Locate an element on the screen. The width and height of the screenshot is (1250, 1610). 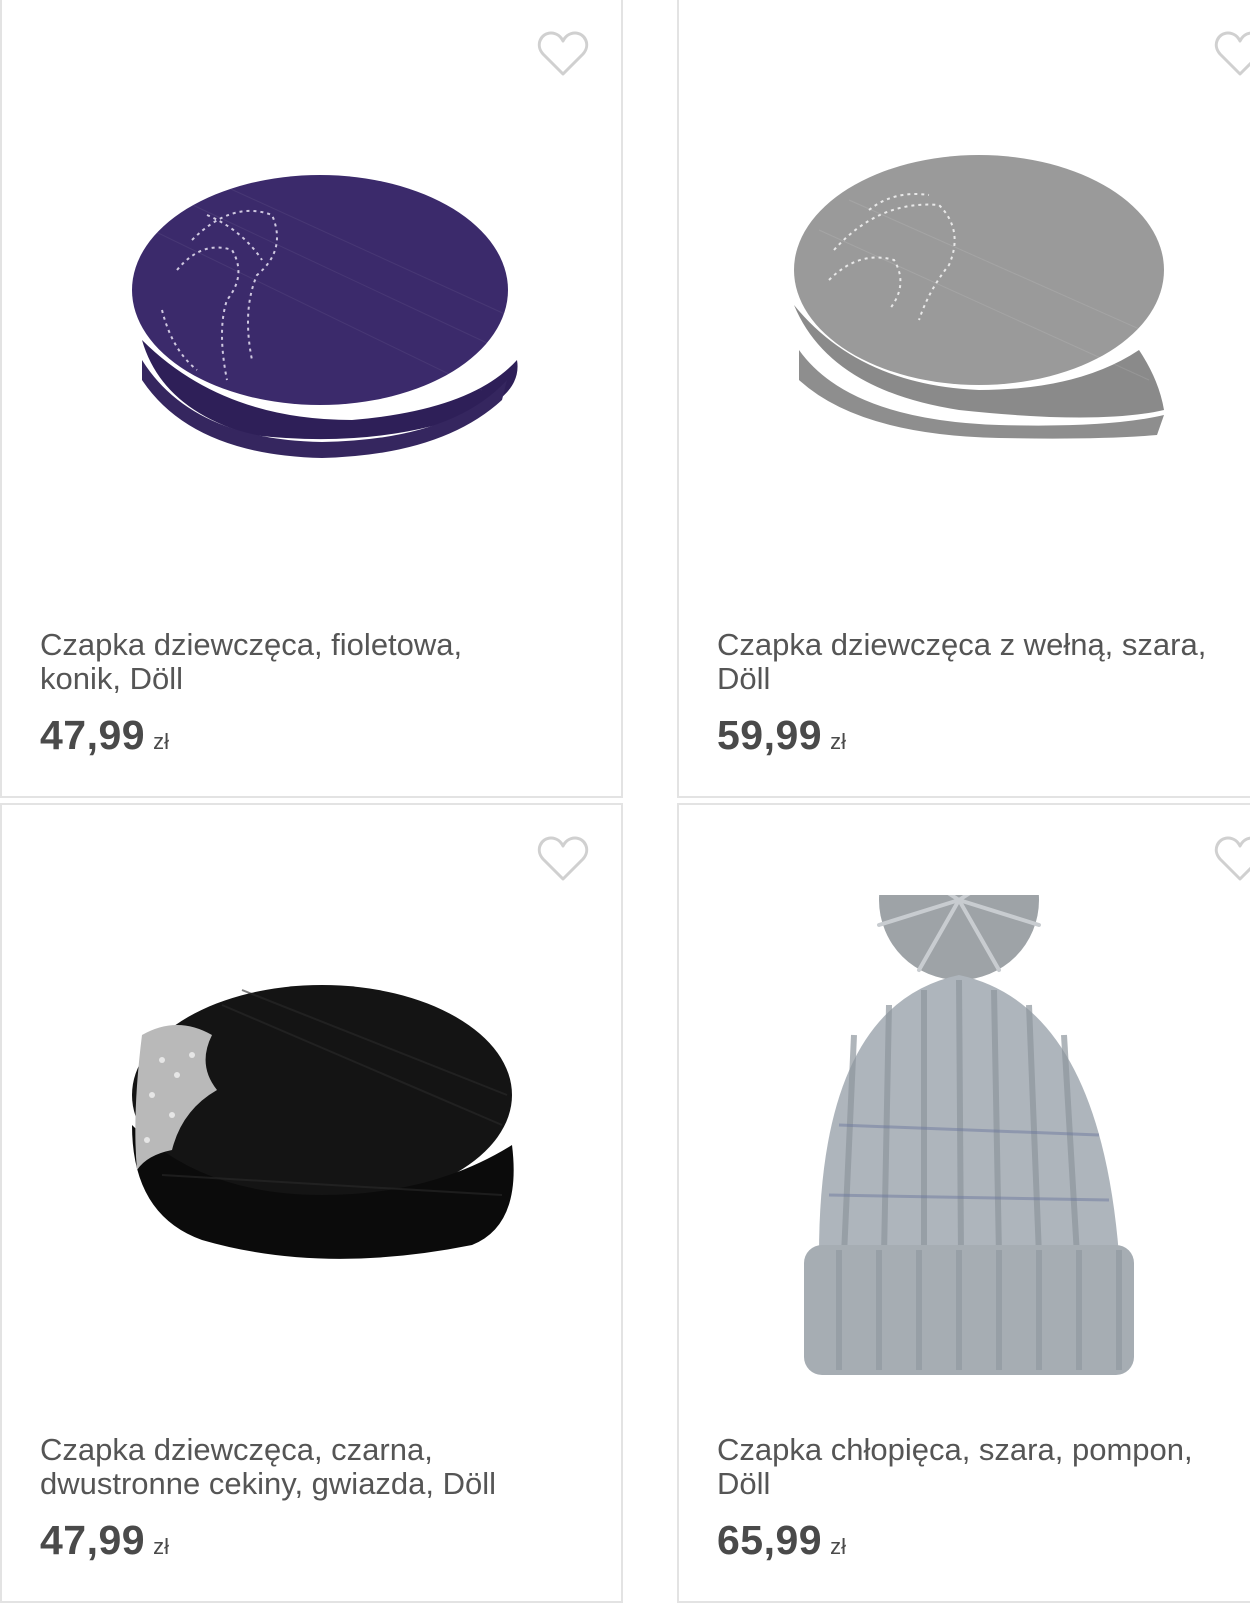
product-title: Czapka chłopięca, szara, pompon, Döll is located at coordinates (983, 1467).